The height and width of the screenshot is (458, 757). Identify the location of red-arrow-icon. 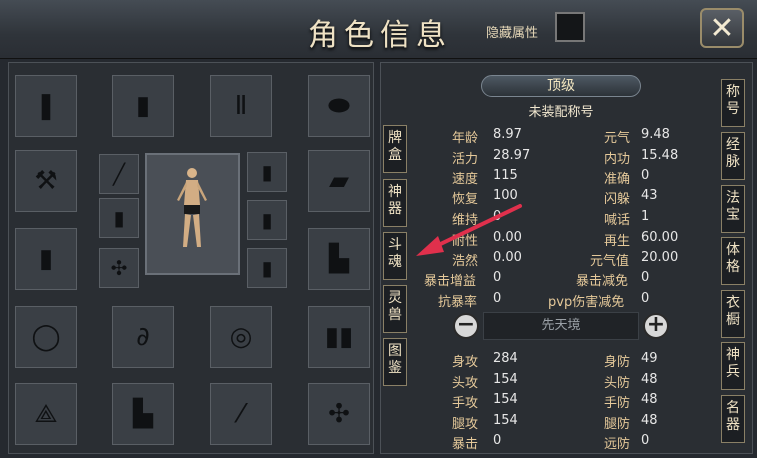
(469, 230).